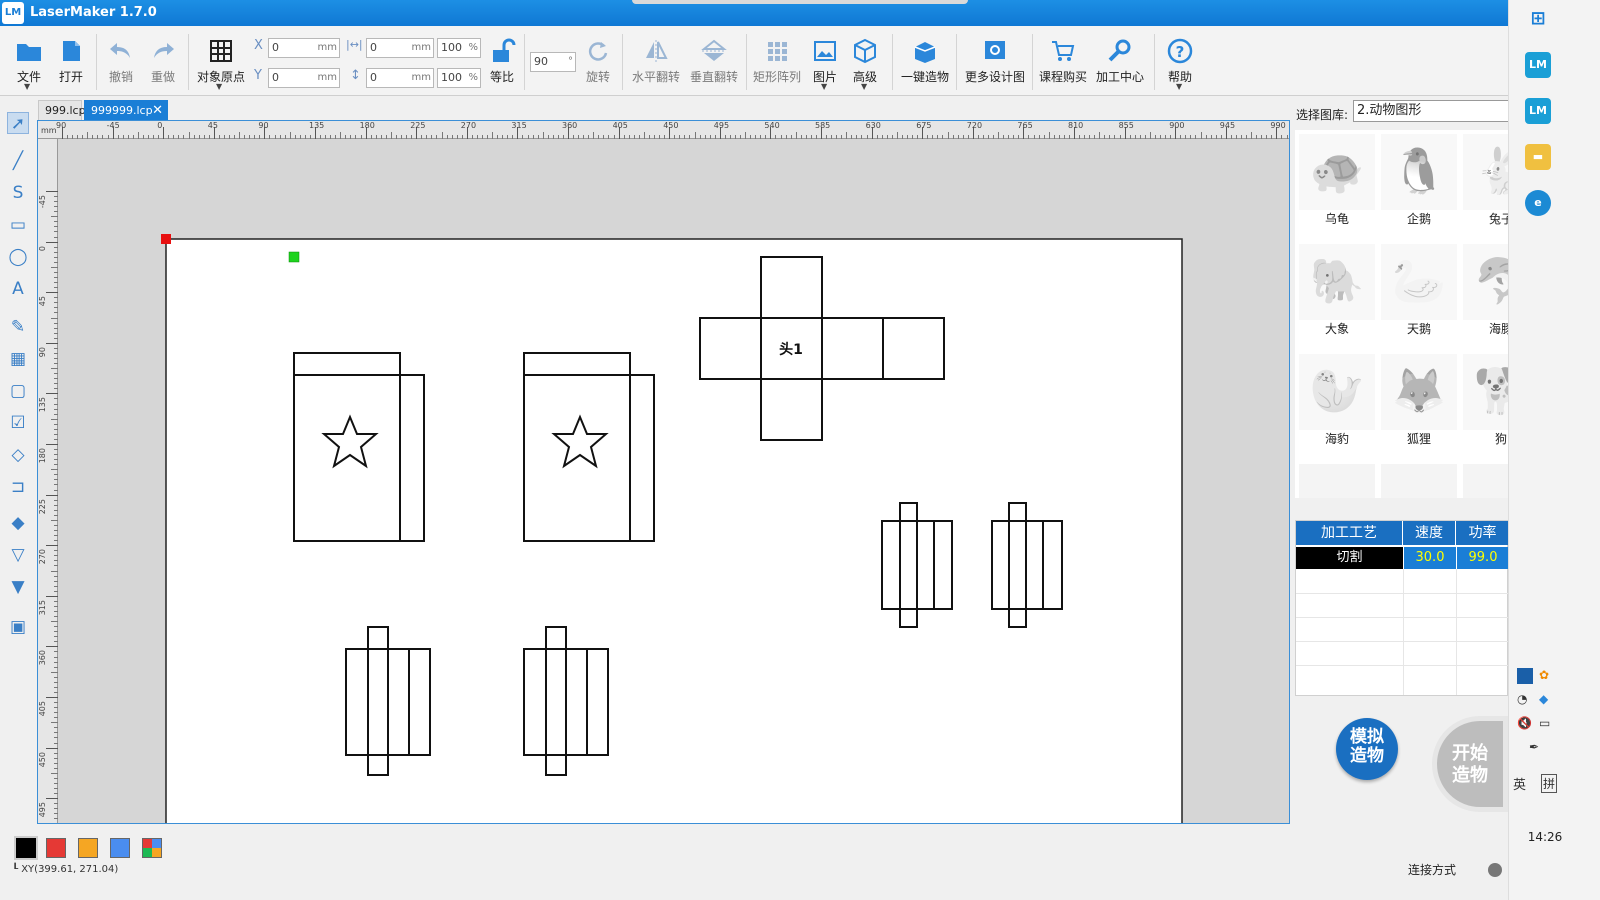 The width and height of the screenshot is (1600, 900). Describe the element at coordinates (1549, 783) in the screenshot. I see `ime-mode: 拼` at that location.